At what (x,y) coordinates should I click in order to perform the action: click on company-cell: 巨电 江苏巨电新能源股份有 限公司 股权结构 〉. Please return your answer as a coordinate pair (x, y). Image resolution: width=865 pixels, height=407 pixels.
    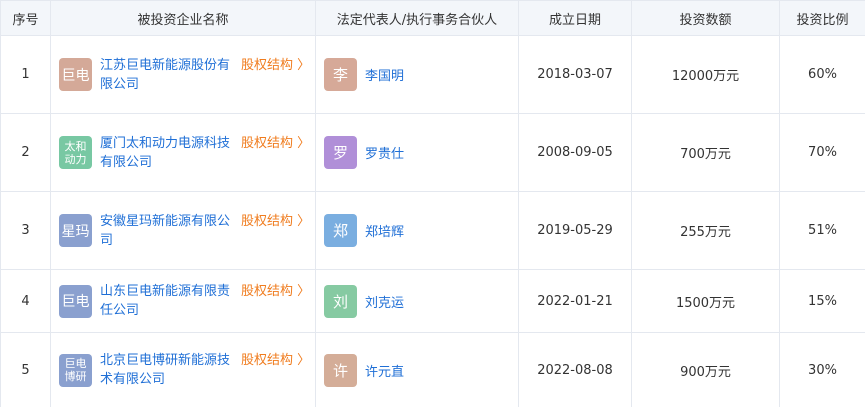
    Looking at the image, I should click on (183, 74).